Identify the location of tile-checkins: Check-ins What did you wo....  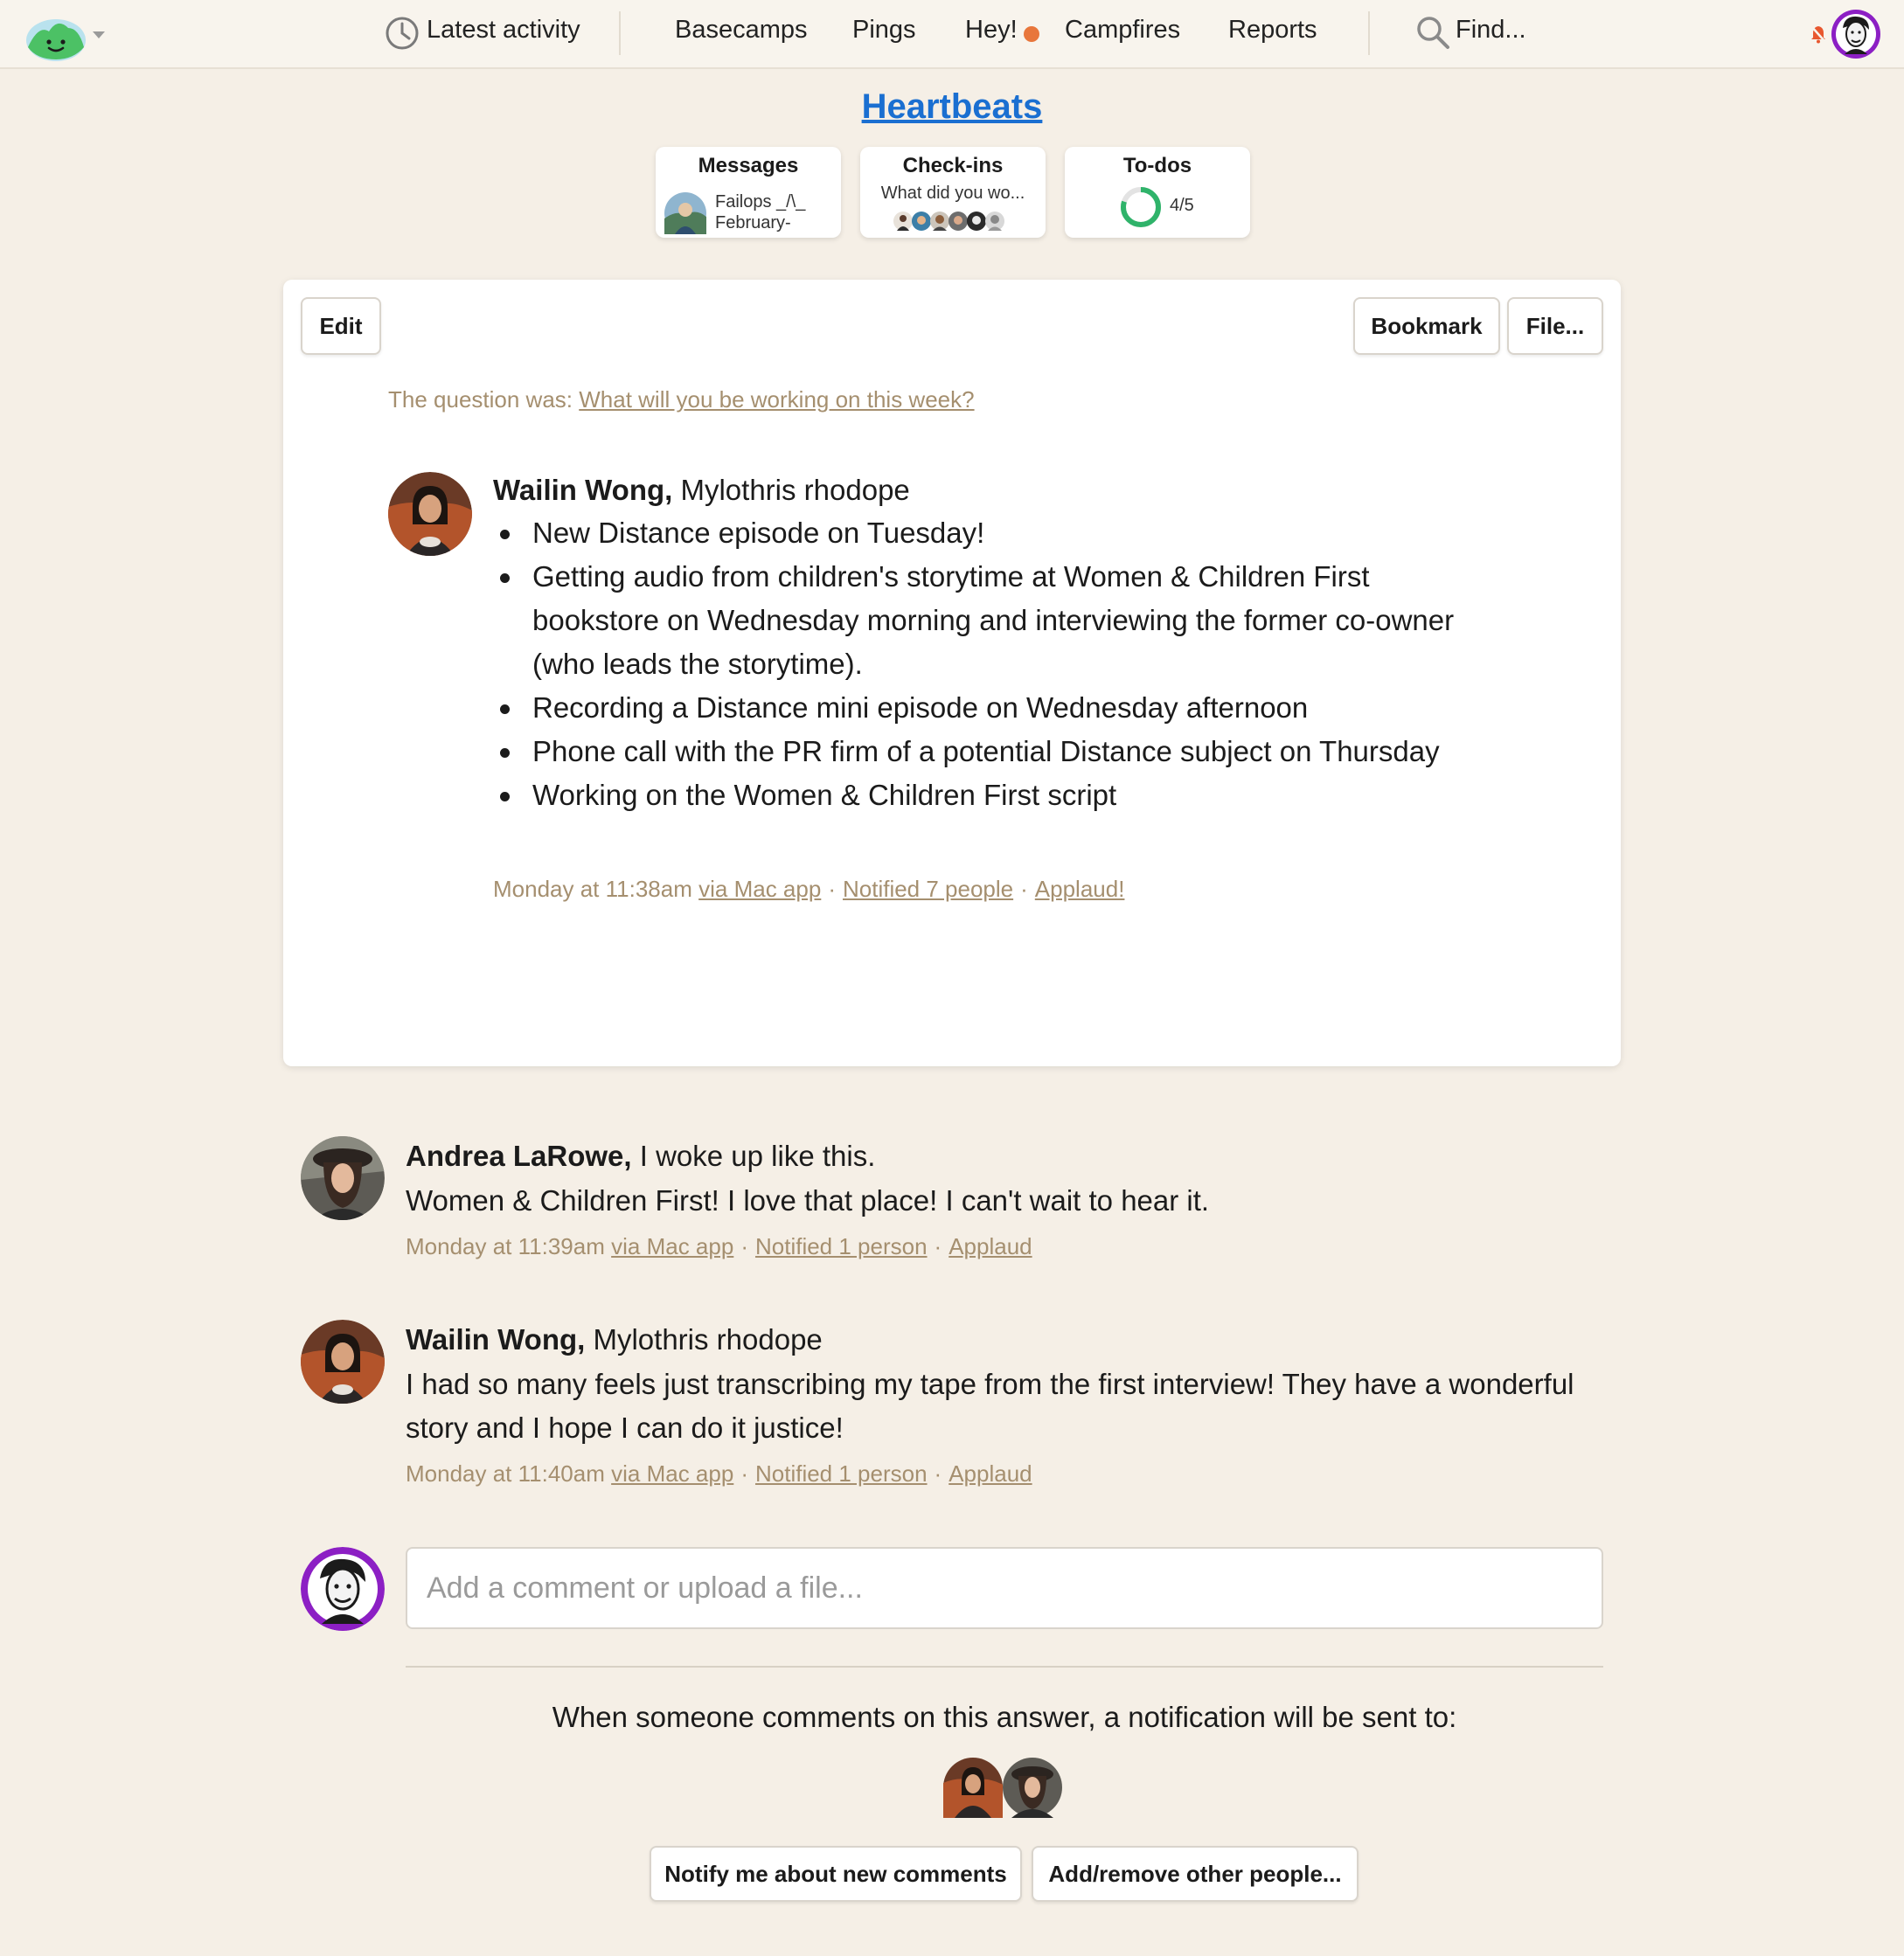
(953, 192).